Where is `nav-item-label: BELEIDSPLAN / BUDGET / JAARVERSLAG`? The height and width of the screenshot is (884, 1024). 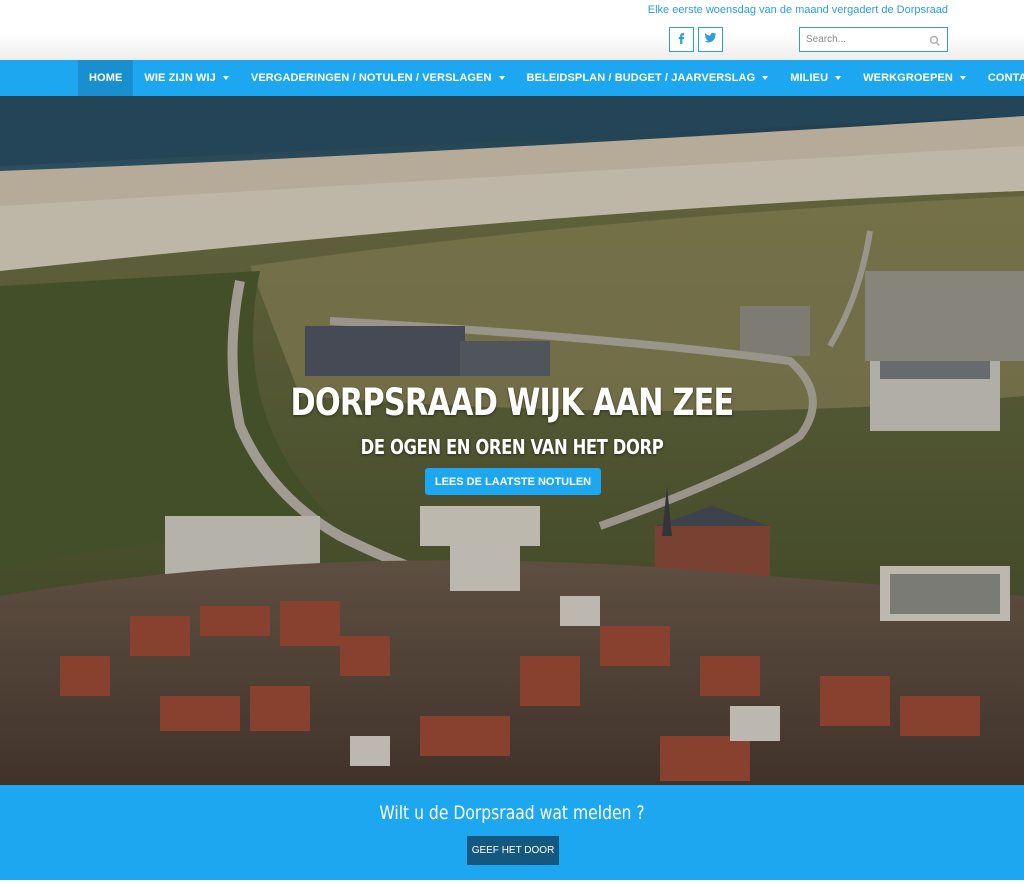
nav-item-label: BELEIDSPLAN / BUDGET / JAARVERSLAG is located at coordinates (641, 78).